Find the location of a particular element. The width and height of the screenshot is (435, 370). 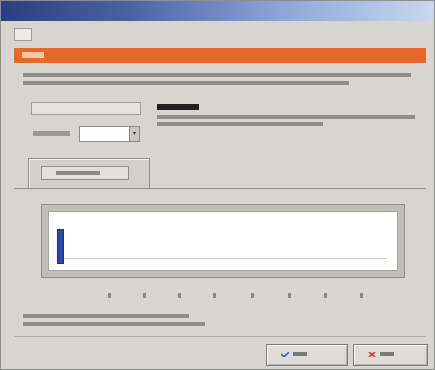

tab-panel-border is located at coordinates (220, 188).